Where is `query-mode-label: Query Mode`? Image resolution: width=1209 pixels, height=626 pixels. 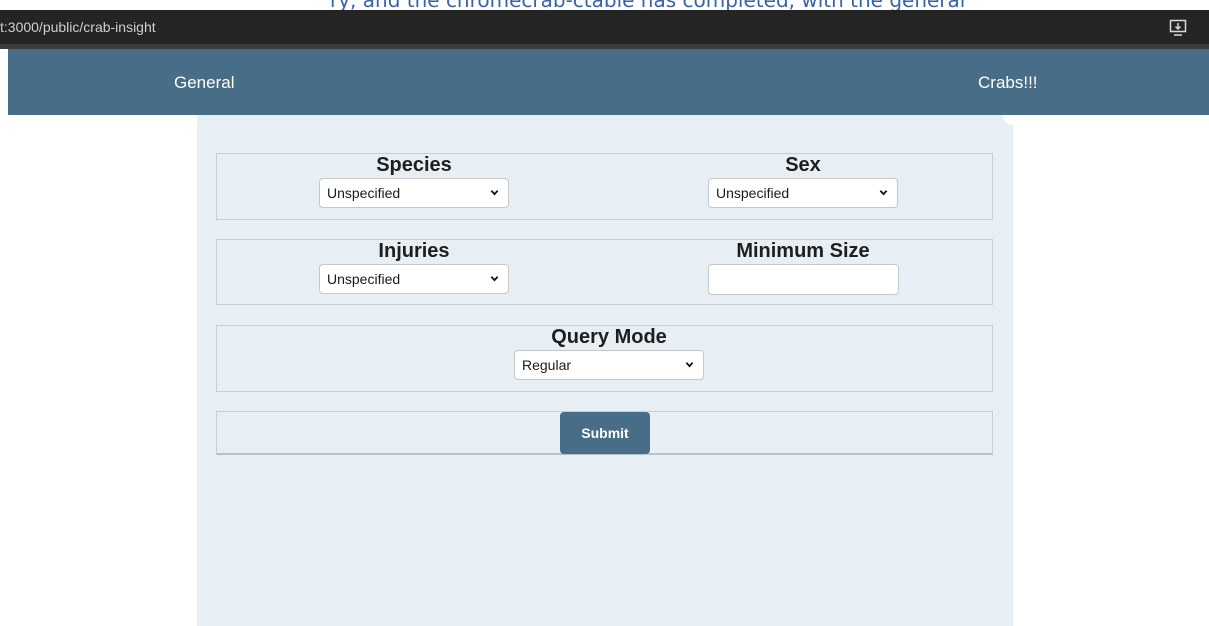
query-mode-label: Query Mode is located at coordinates (609, 337).